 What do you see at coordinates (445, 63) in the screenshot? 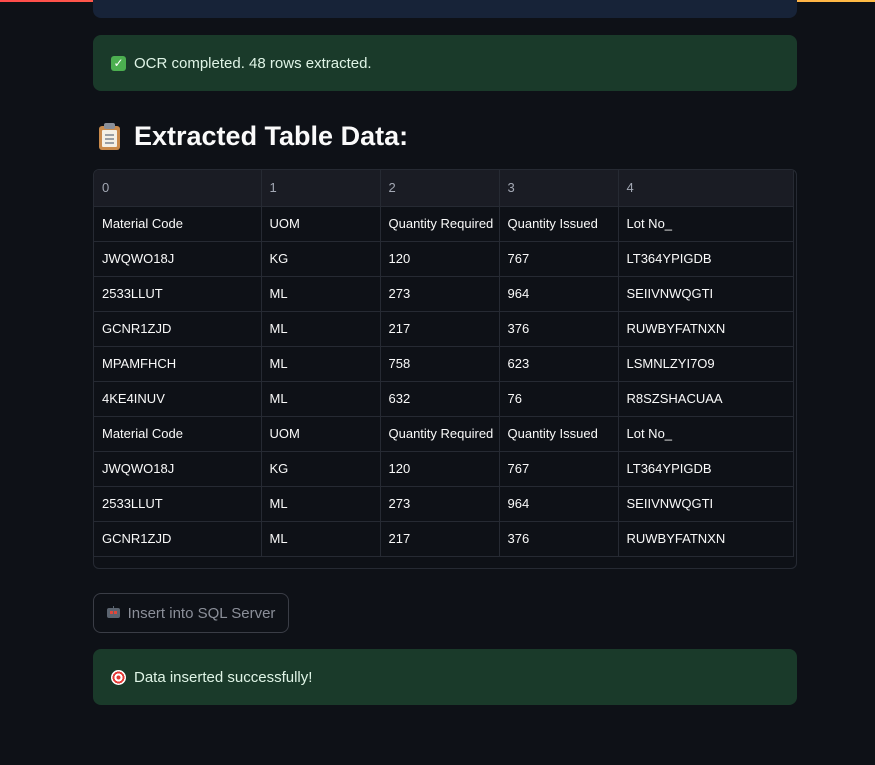
I see `ocr-success-alert: ✓ OCR completed. 48 rows extracted.` at bounding box center [445, 63].